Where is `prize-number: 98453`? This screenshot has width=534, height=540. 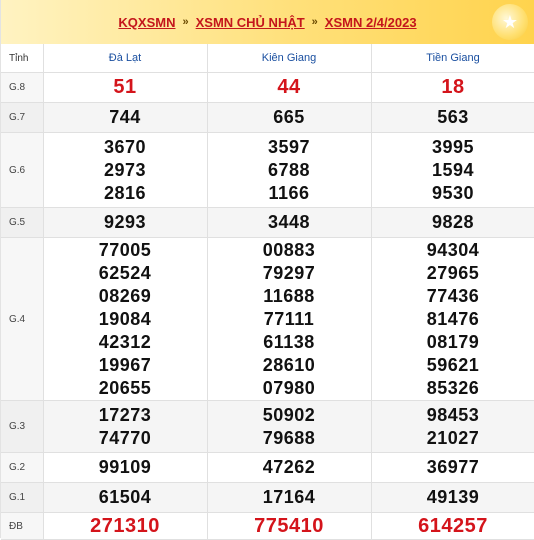 prize-number: 98453 is located at coordinates (453, 415).